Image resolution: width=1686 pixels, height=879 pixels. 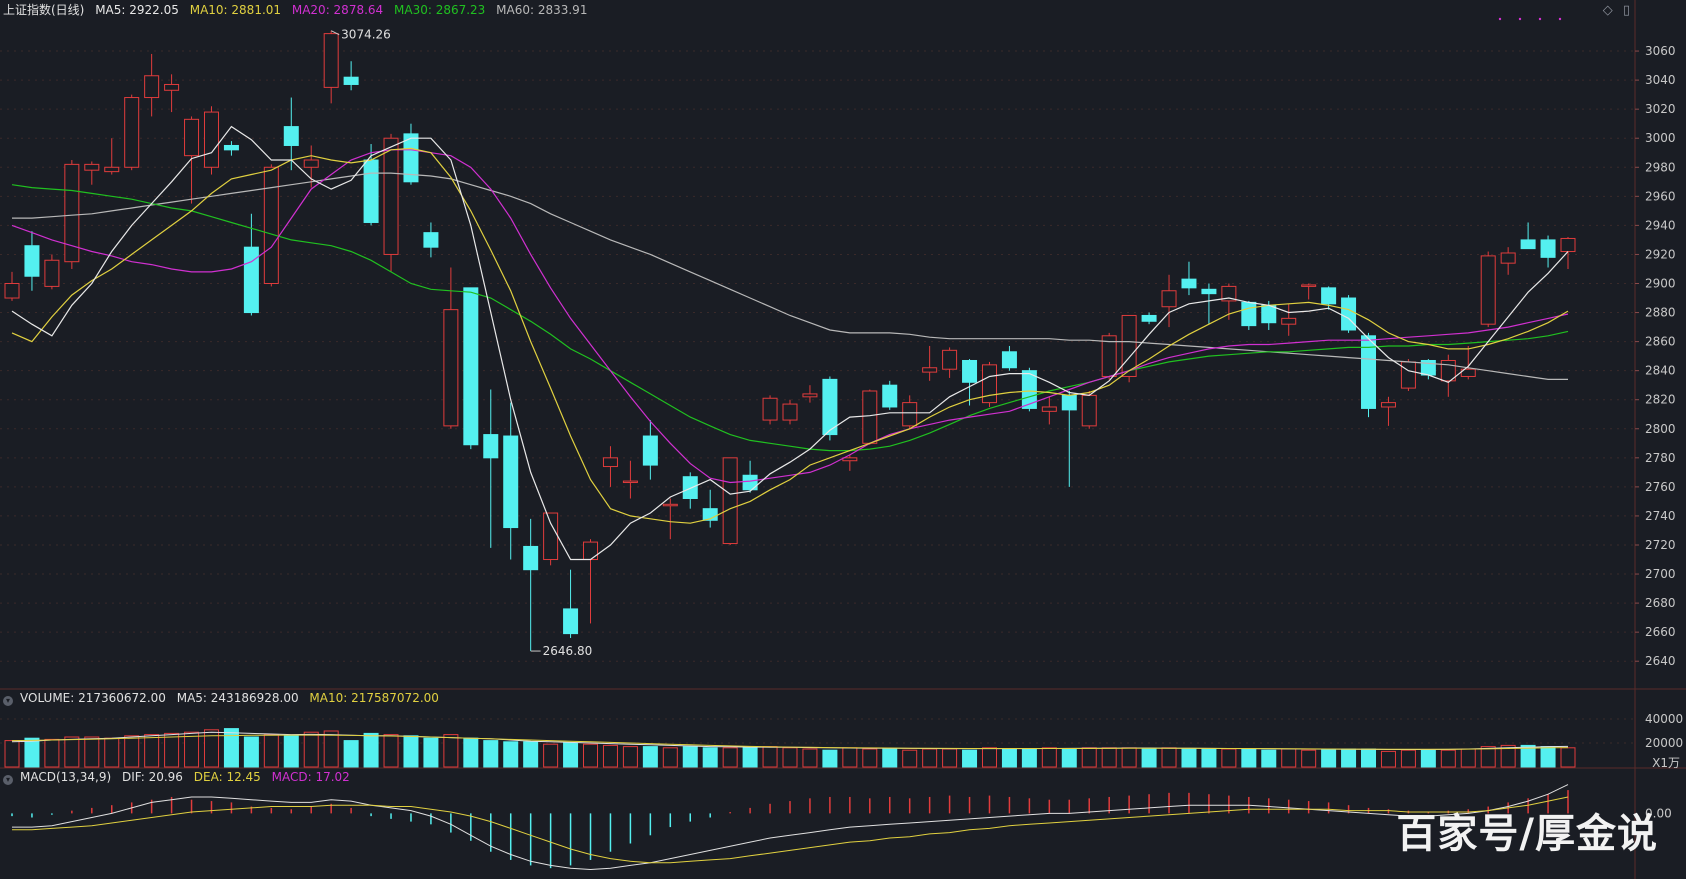 I want to click on low-label: 2646.80, so click(x=568, y=651).